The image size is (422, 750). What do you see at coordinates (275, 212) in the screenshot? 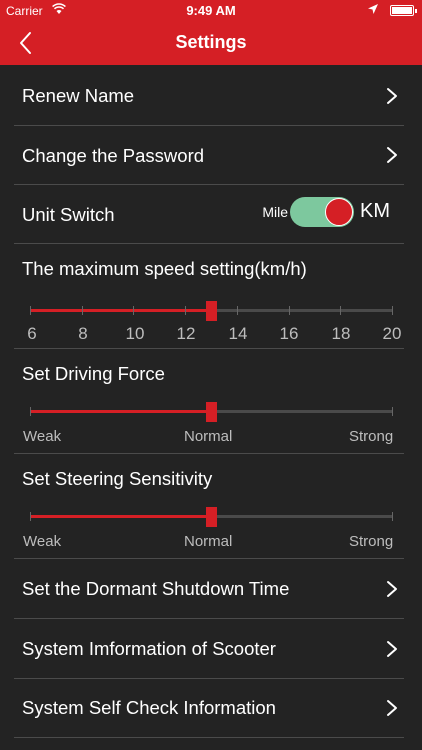
I see `mile-label: Mile` at bounding box center [275, 212].